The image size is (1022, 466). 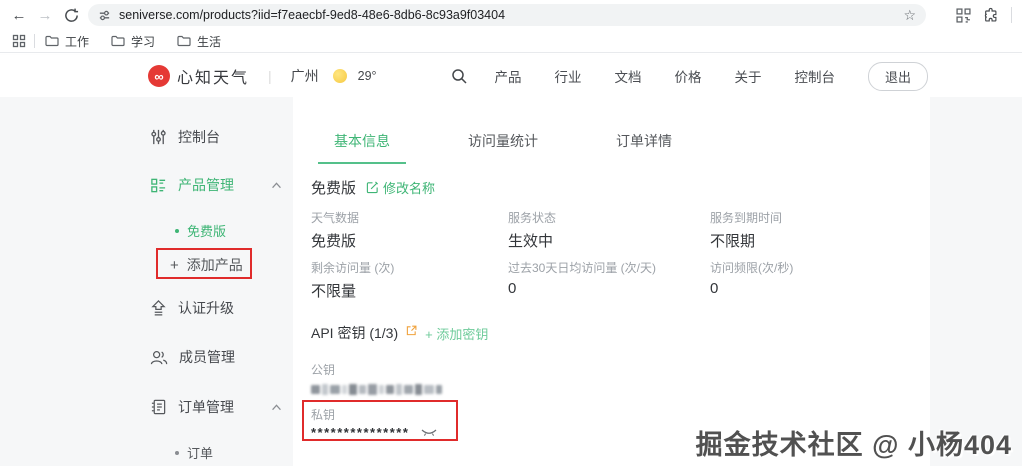 I want to click on plus-icon: +, so click(x=174, y=265).